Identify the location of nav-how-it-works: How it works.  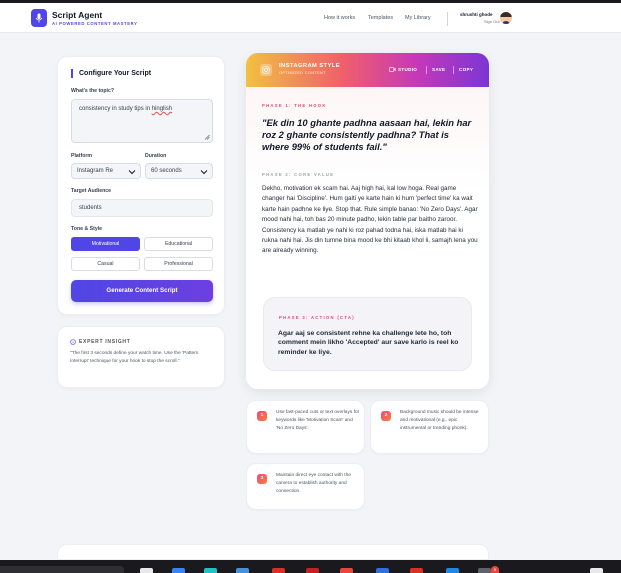
(339, 18).